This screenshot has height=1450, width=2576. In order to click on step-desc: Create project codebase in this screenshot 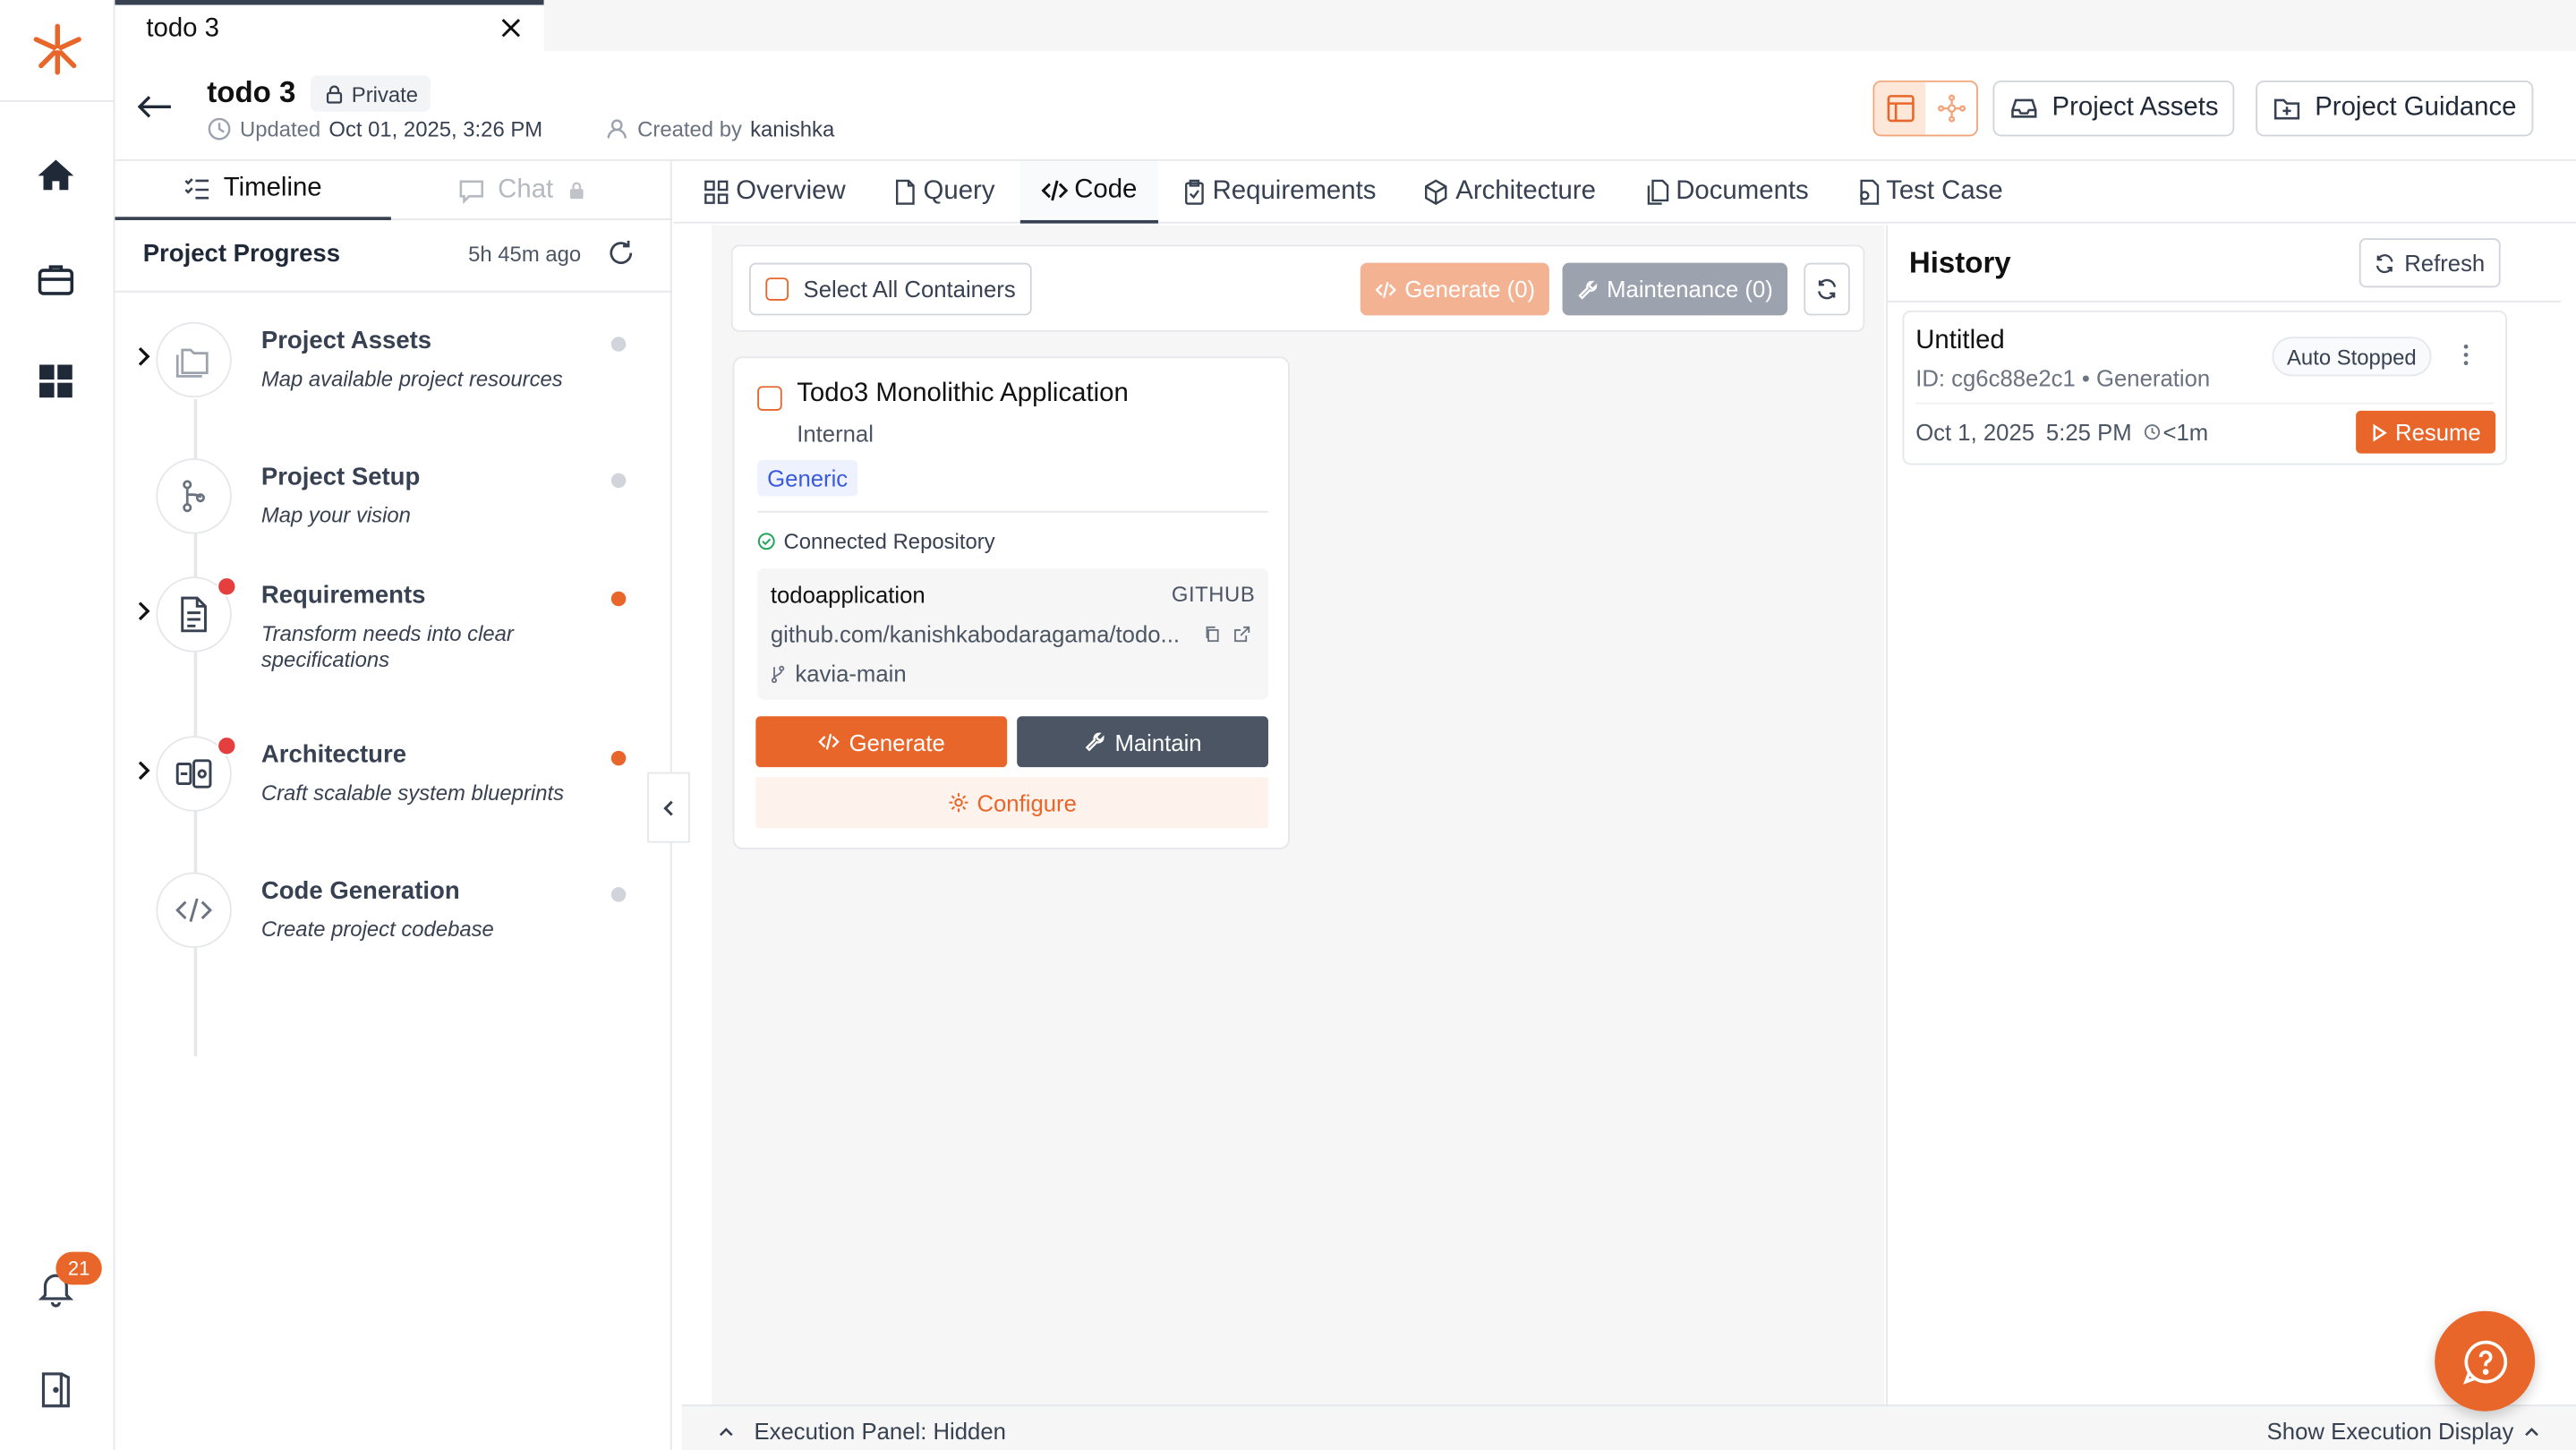, I will do `click(377, 930)`.